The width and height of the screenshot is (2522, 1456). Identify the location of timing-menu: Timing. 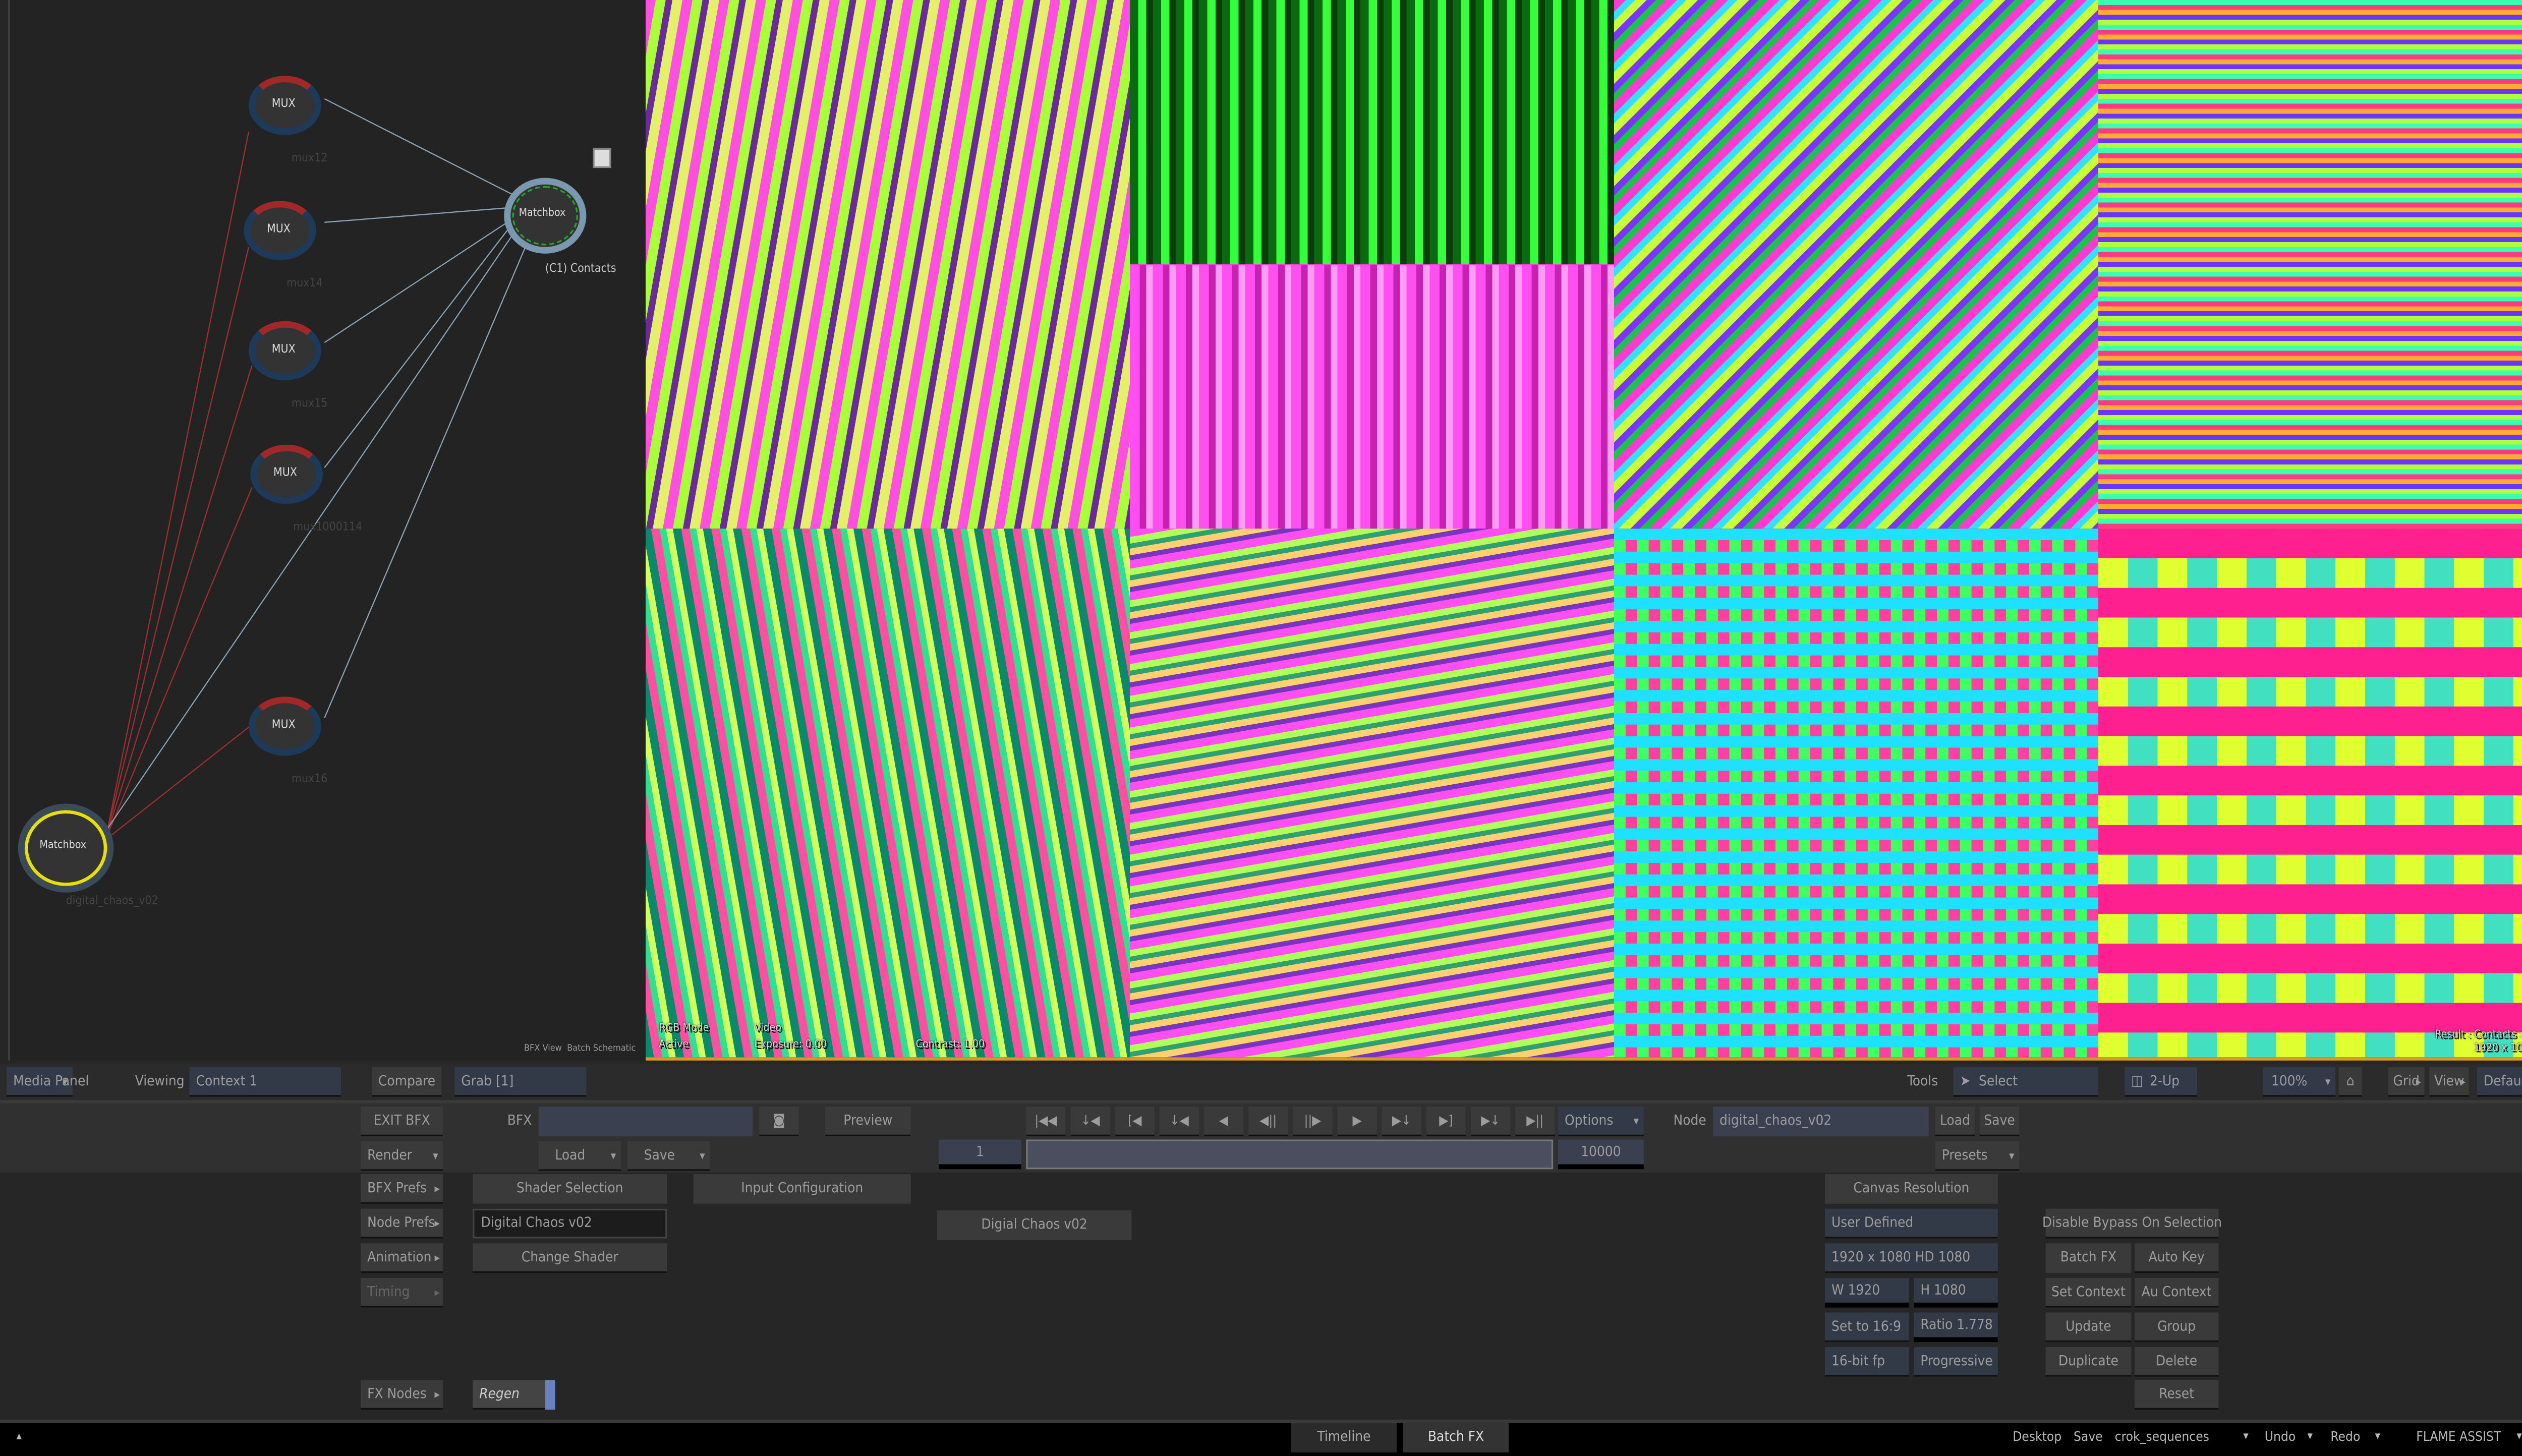
(402, 1292).